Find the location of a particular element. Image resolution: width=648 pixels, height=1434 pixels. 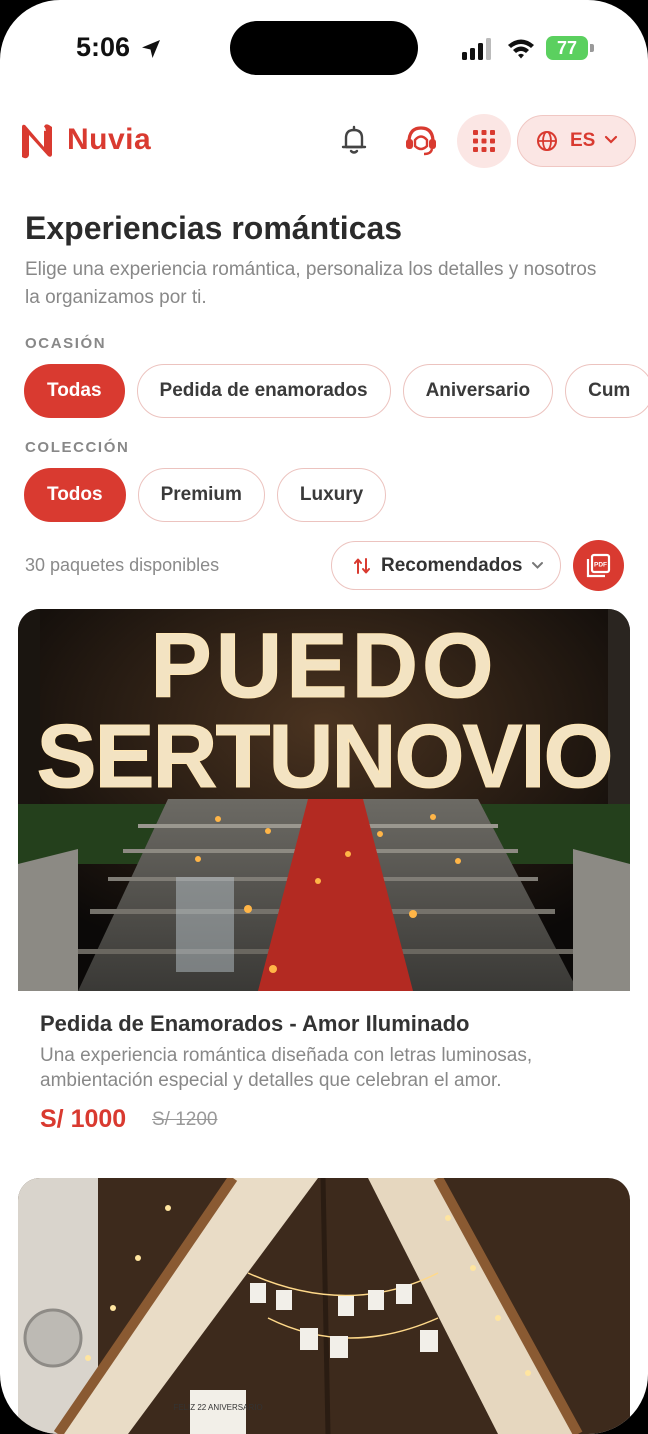

chip-collection-premium: Premium is located at coordinates (201, 495).